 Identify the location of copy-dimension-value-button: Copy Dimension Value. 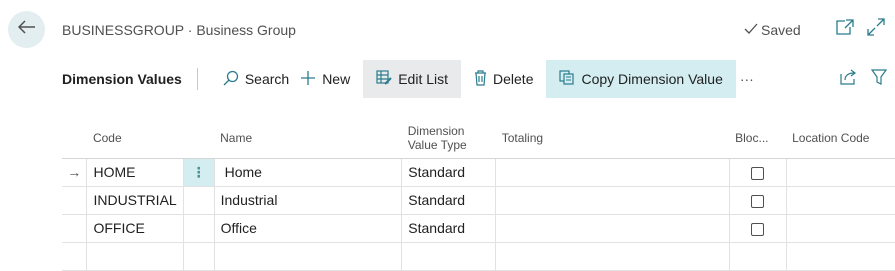
(641, 79).